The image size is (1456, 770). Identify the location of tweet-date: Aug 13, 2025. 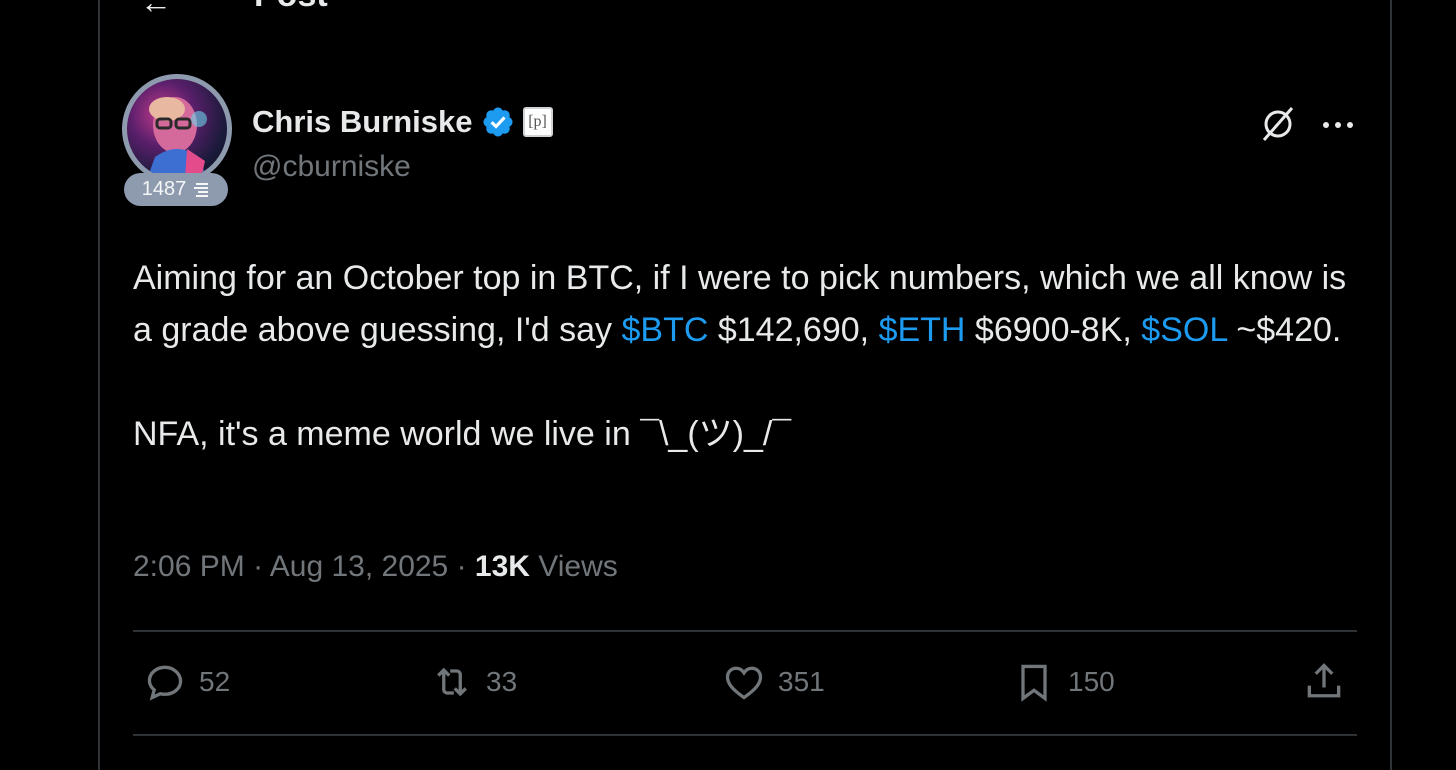
(359, 566).